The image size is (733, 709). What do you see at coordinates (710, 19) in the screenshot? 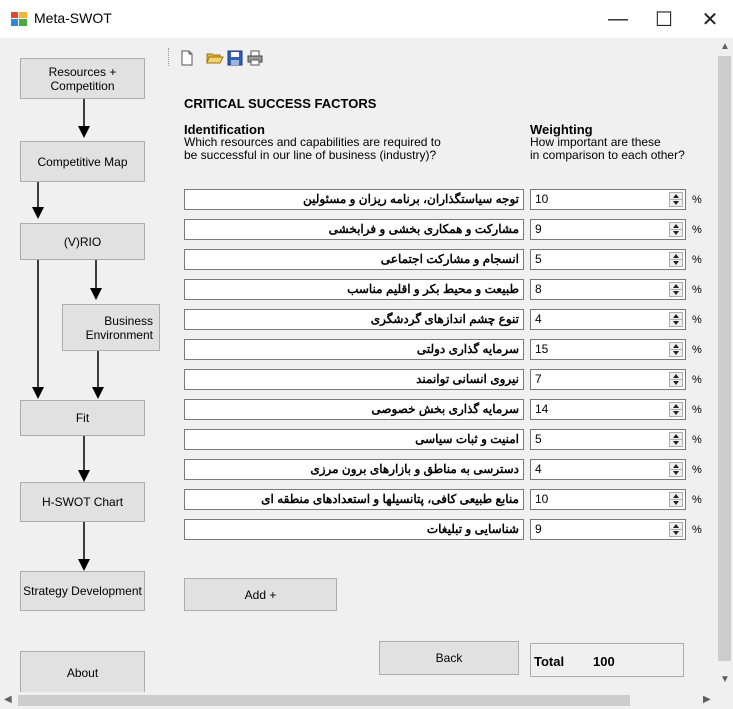
I see `close-button: ✕` at bounding box center [710, 19].